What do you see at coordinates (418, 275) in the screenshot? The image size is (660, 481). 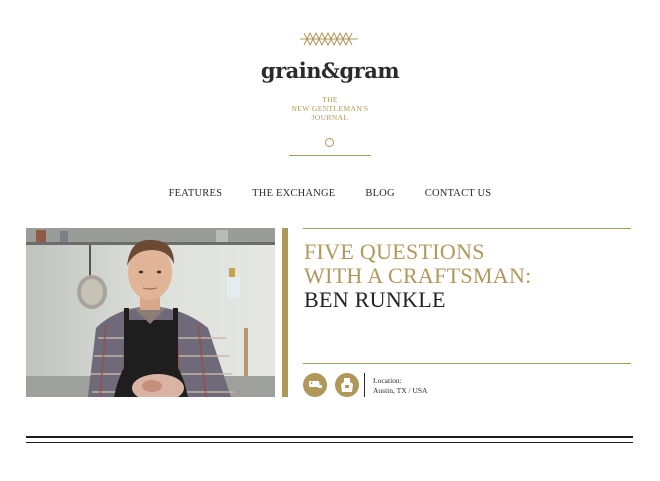 I see `headline-line-2: WITH A CRAFTSMAN:` at bounding box center [418, 275].